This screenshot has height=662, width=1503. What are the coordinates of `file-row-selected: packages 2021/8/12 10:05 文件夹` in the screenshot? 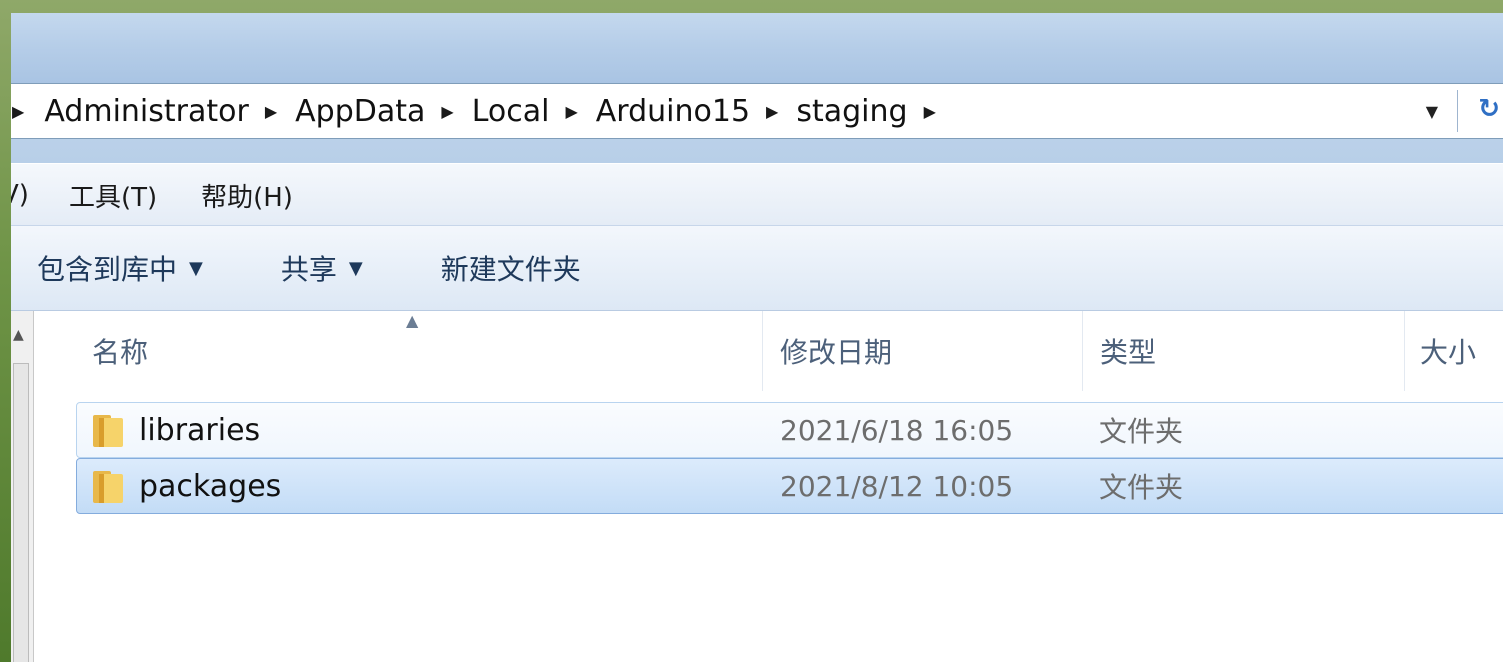 It's located at (789, 486).